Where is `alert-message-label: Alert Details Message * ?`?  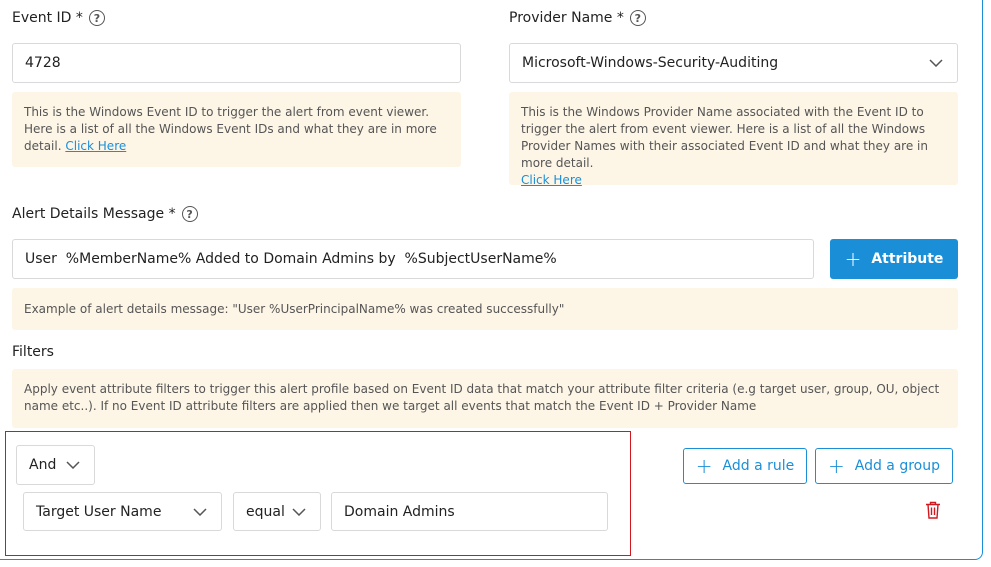 alert-message-label: Alert Details Message * ? is located at coordinates (105, 214).